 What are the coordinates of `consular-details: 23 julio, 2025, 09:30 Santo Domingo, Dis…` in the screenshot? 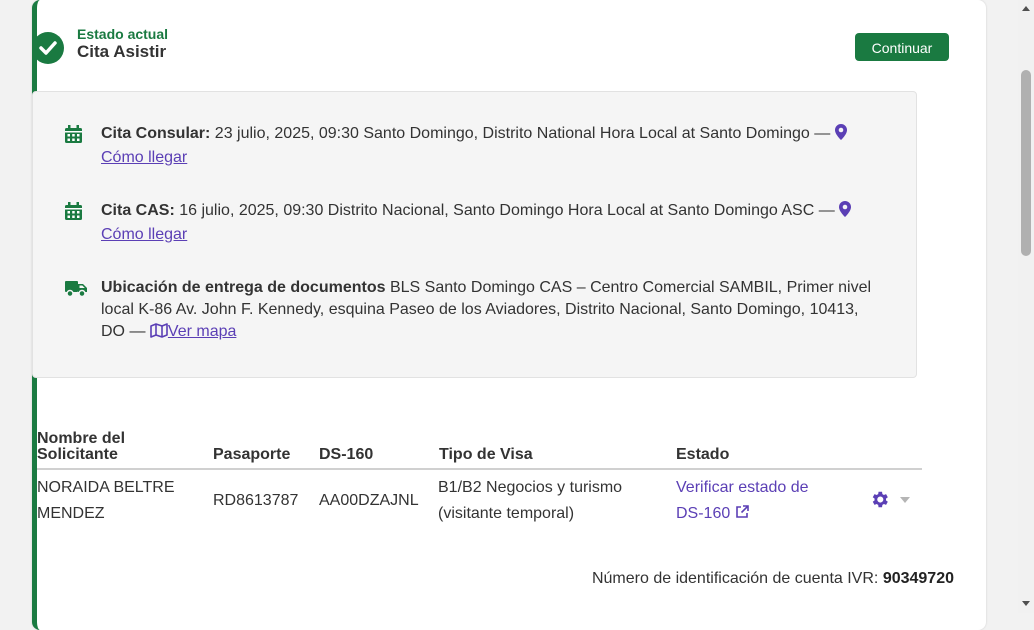 It's located at (522, 133).